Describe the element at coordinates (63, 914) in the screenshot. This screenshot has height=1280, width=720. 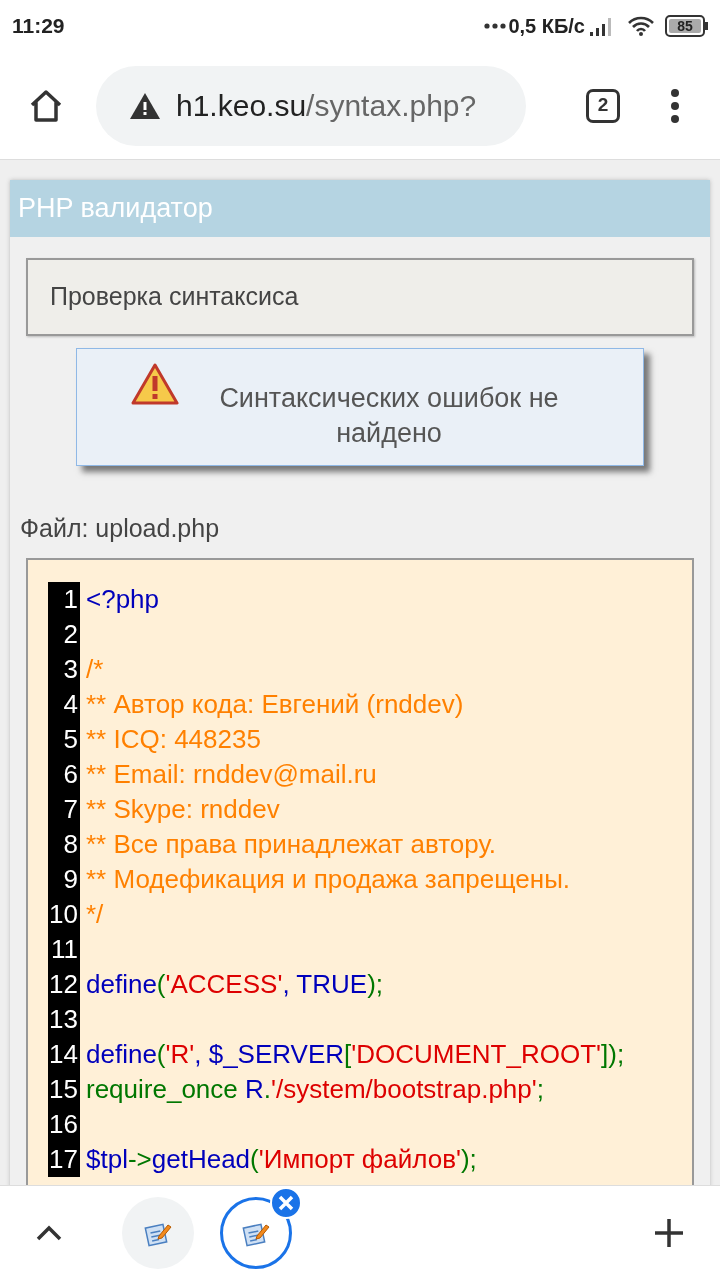
I see `line-number: 10` at that location.